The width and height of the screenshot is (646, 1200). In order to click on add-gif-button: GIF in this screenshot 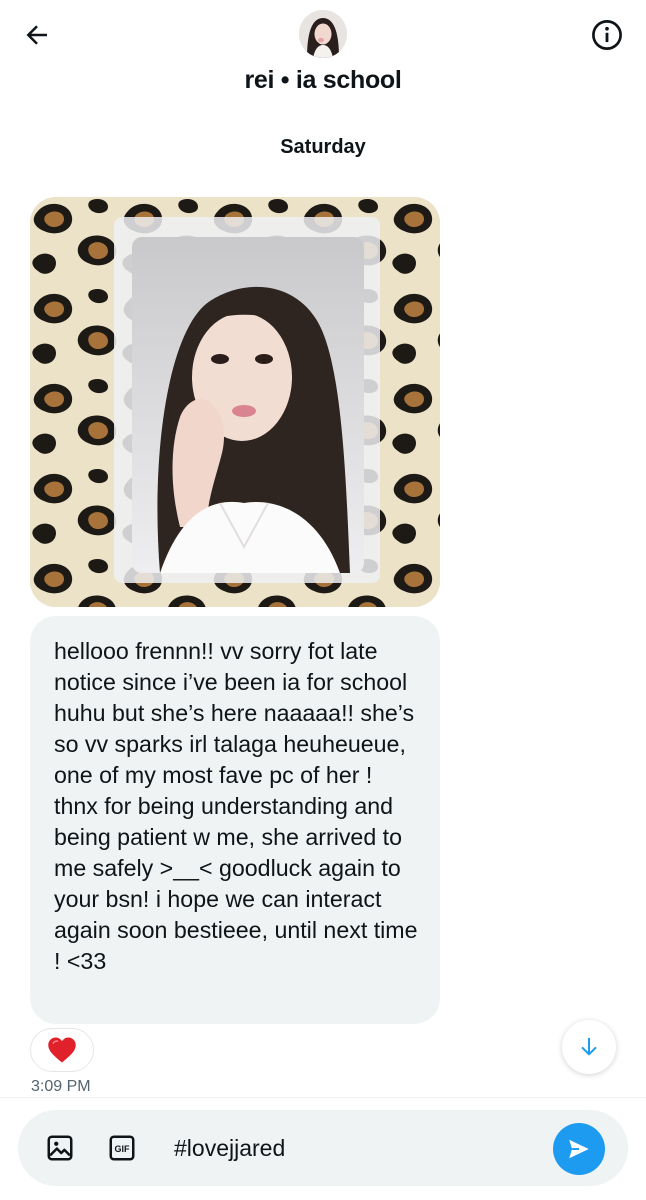, I will do `click(122, 1148)`.